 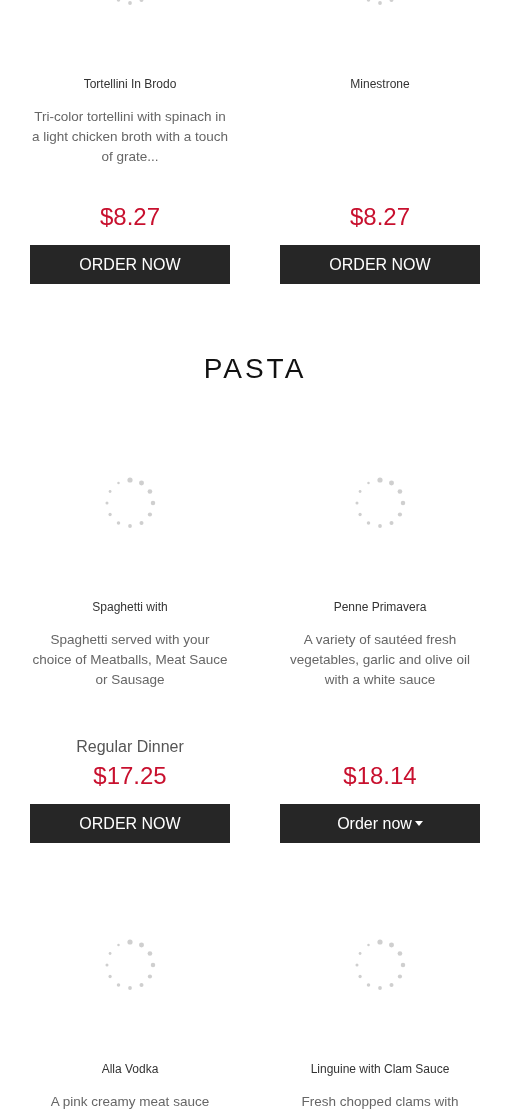 What do you see at coordinates (380, 1069) in the screenshot?
I see `item-name: Linguine with Clam Sauce` at bounding box center [380, 1069].